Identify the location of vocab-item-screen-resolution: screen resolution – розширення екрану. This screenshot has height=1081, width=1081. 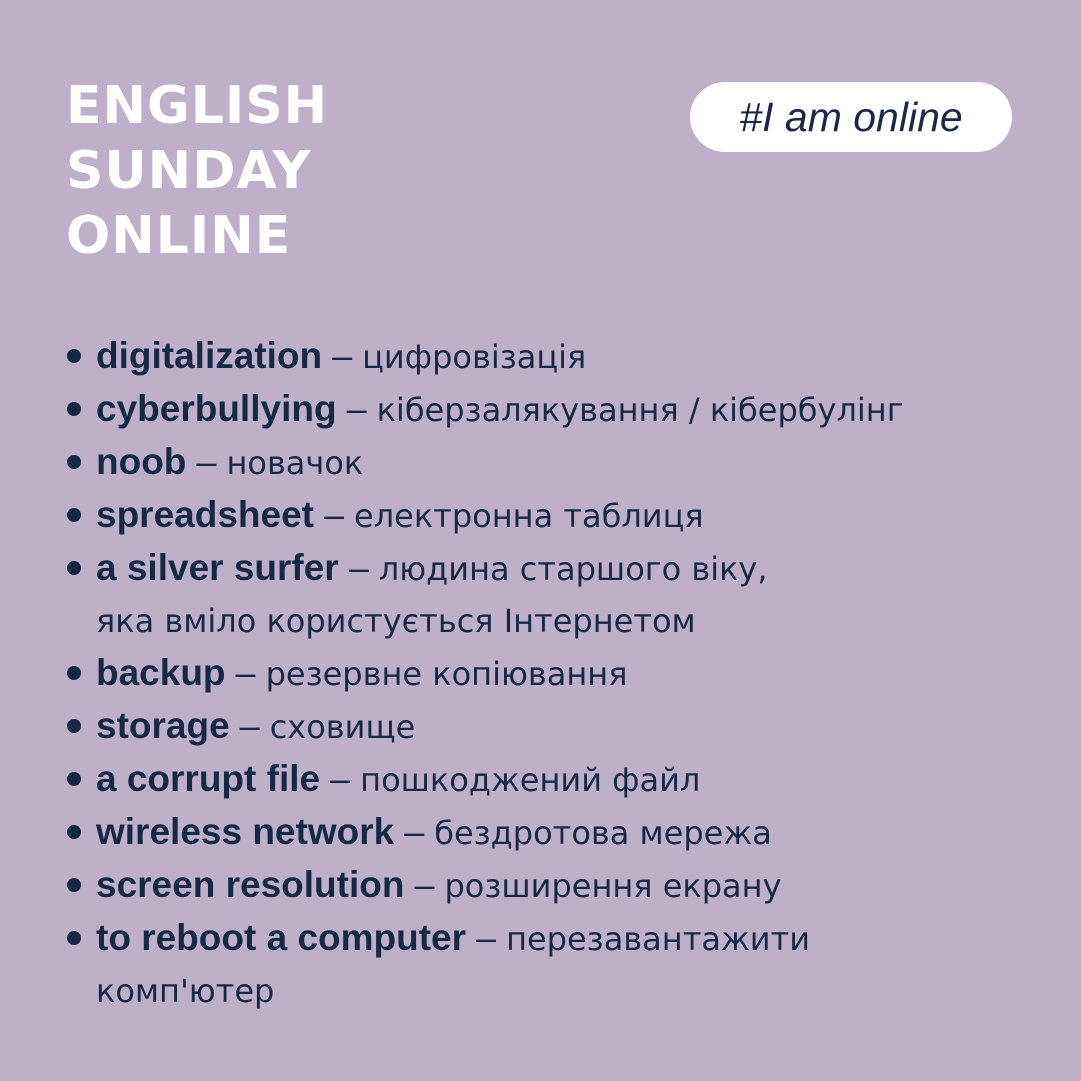
(559, 885).